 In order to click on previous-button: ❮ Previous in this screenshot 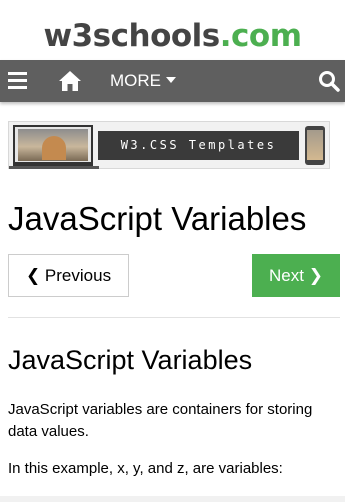, I will do `click(68, 275)`.